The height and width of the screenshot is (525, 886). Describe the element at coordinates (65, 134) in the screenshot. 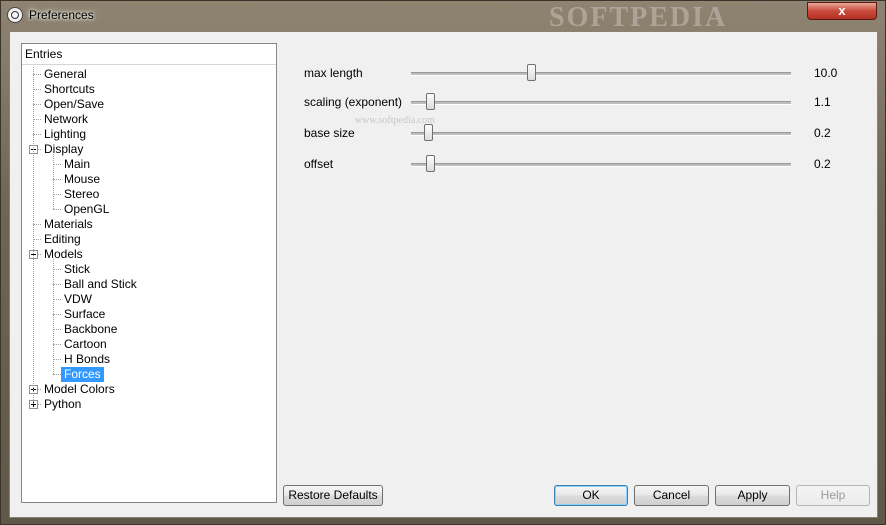

I see `tree-item-label: Lighting` at that location.